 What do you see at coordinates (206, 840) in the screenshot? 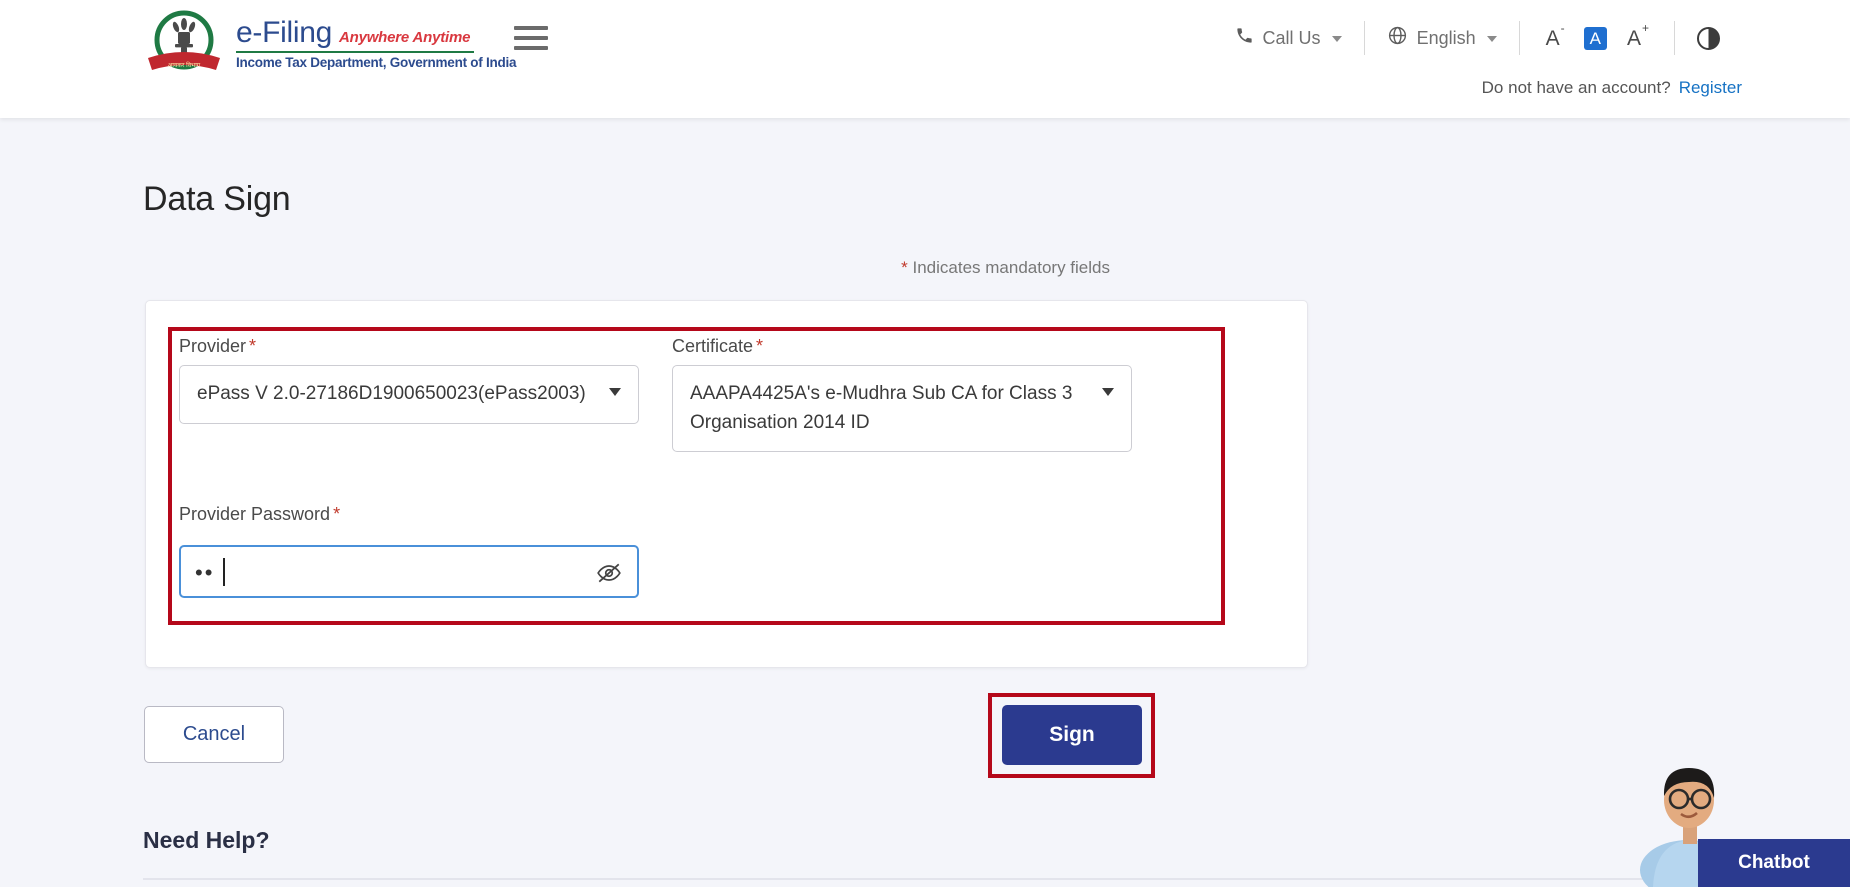
I see `need-help-heading: Need Help?` at bounding box center [206, 840].